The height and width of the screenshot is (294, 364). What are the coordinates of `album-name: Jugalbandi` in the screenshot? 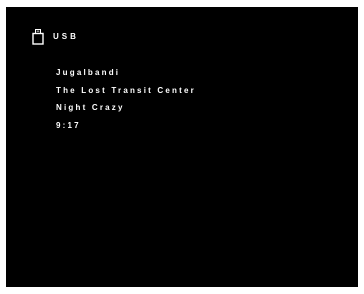 It's located at (88, 72).